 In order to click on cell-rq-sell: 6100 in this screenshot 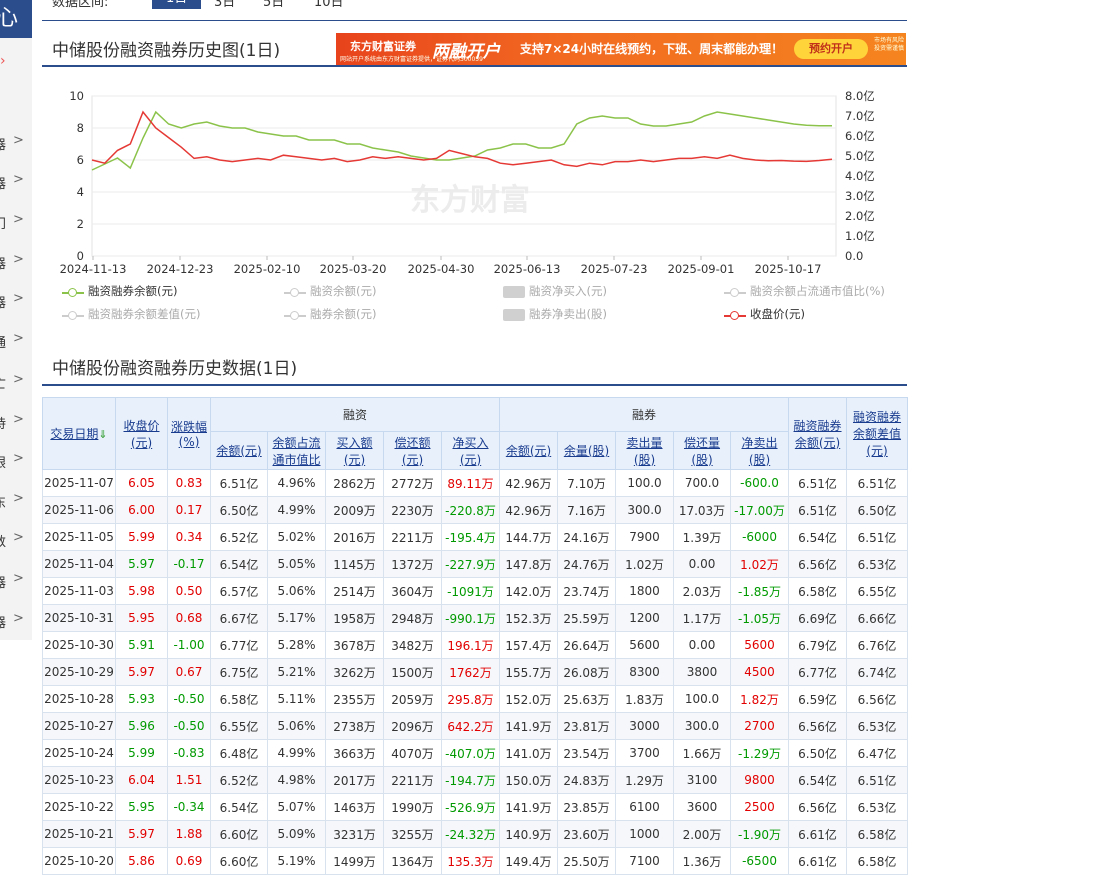, I will do `click(645, 807)`.